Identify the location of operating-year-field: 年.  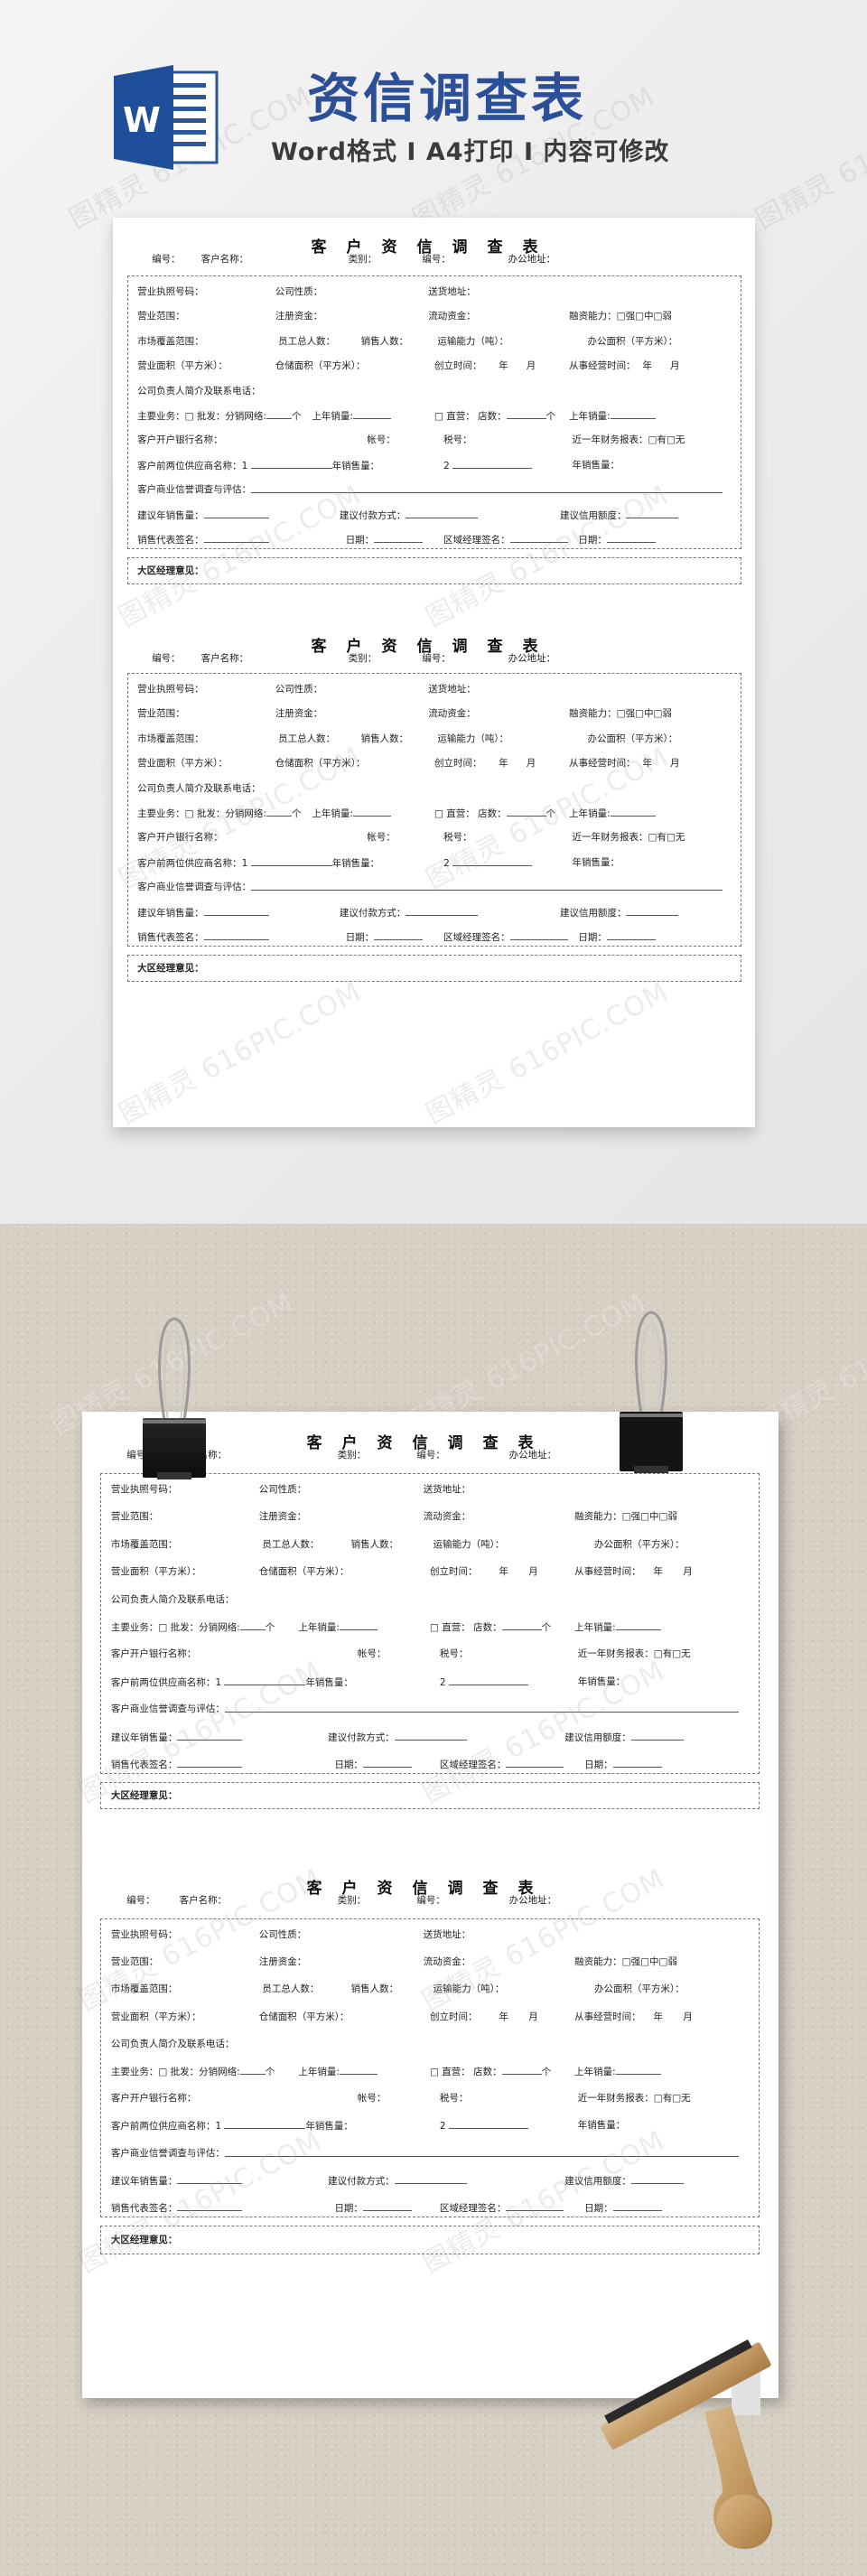
(659, 2017).